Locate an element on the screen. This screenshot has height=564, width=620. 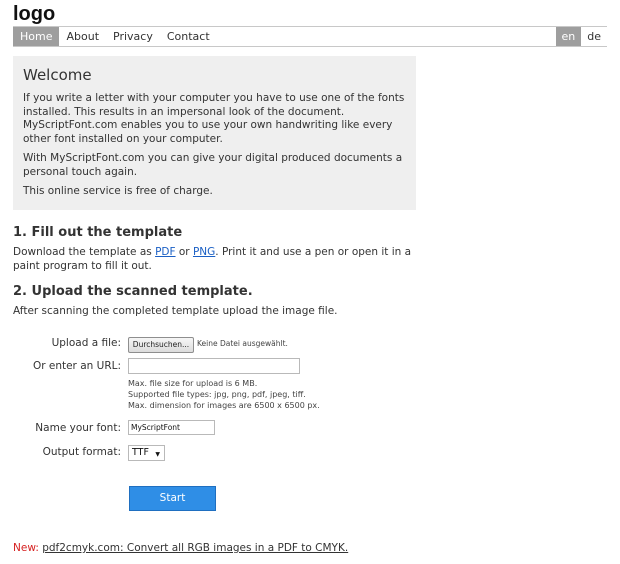
lang-en: en is located at coordinates (568, 36).